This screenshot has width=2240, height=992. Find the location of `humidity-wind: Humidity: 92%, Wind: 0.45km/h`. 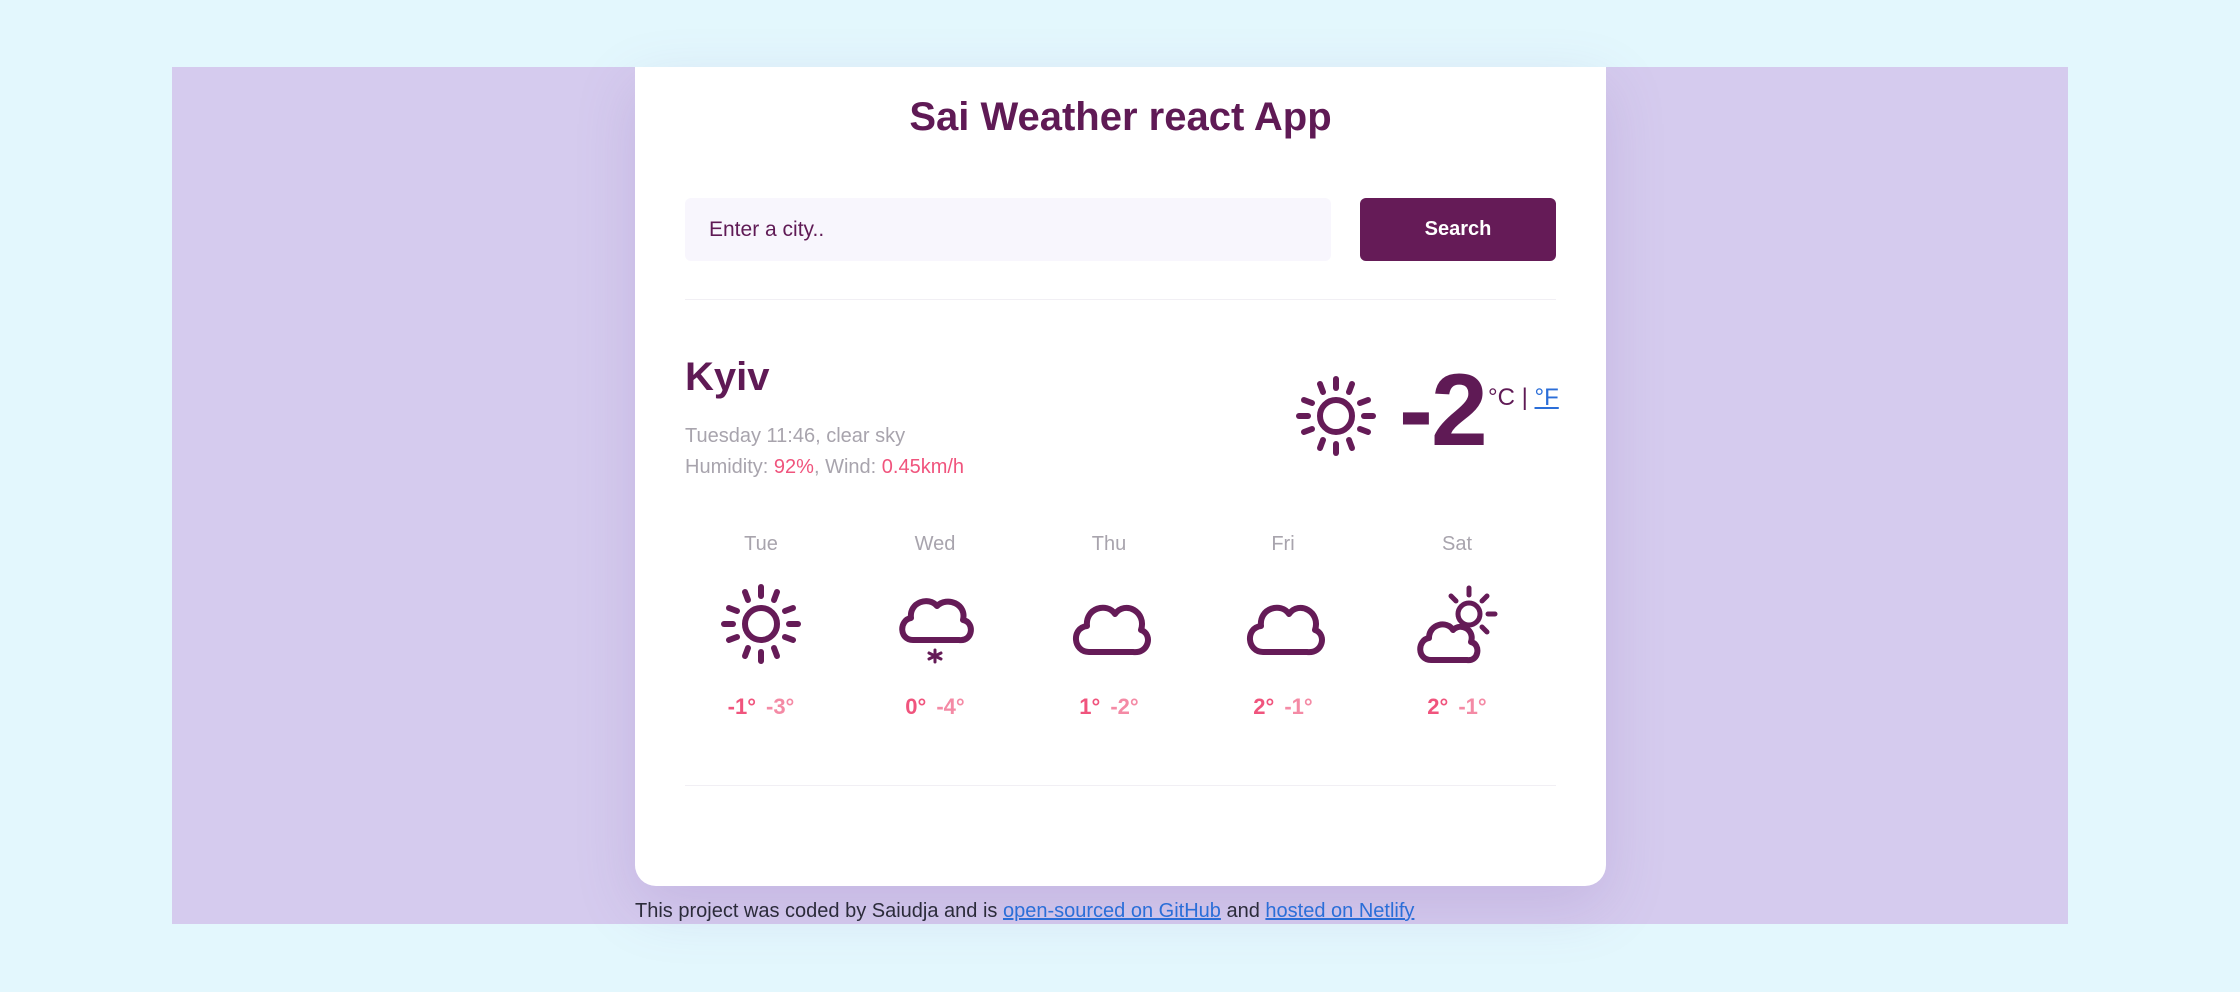

humidity-wind: Humidity: 92%, Wind: 0.45km/h is located at coordinates (825, 467).